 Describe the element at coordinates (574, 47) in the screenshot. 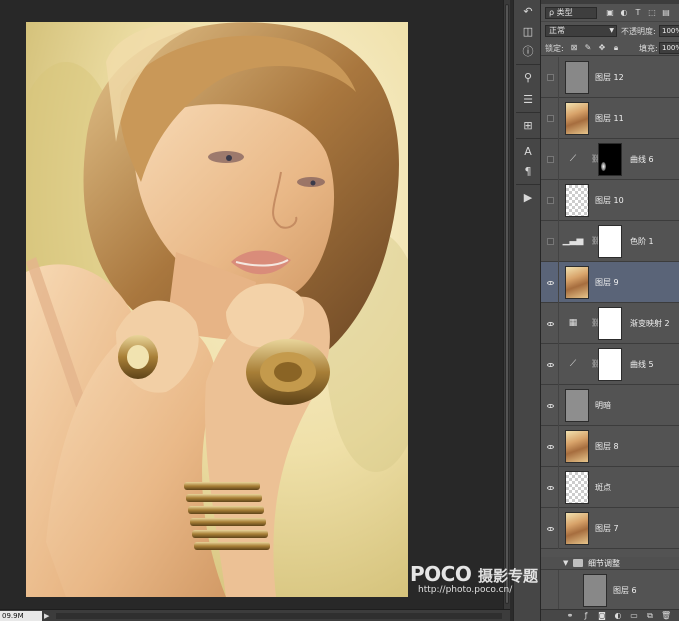

I see `lock-transparent-icon: ⊠` at that location.